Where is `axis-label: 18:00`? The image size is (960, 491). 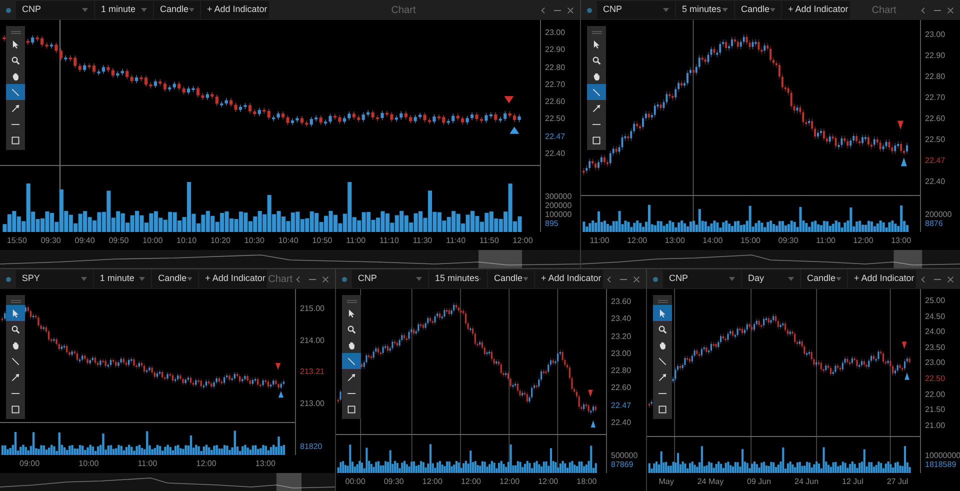
axis-label: 18:00 is located at coordinates (586, 482).